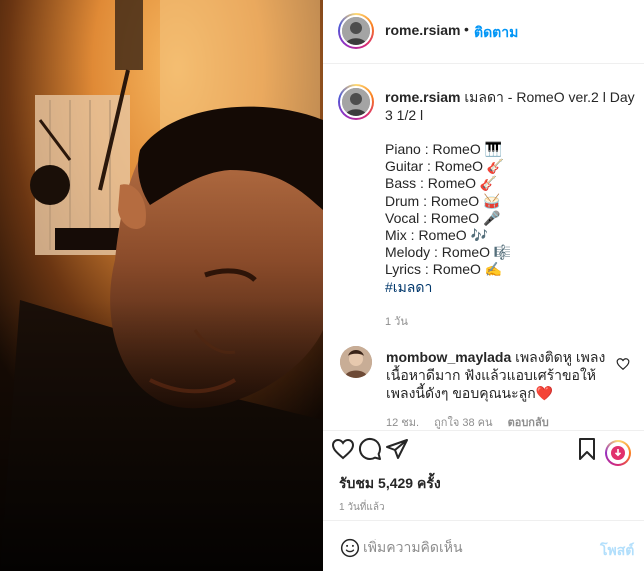 The width and height of the screenshot is (644, 571). I want to click on comment-bubble-icon, so click(370, 449).